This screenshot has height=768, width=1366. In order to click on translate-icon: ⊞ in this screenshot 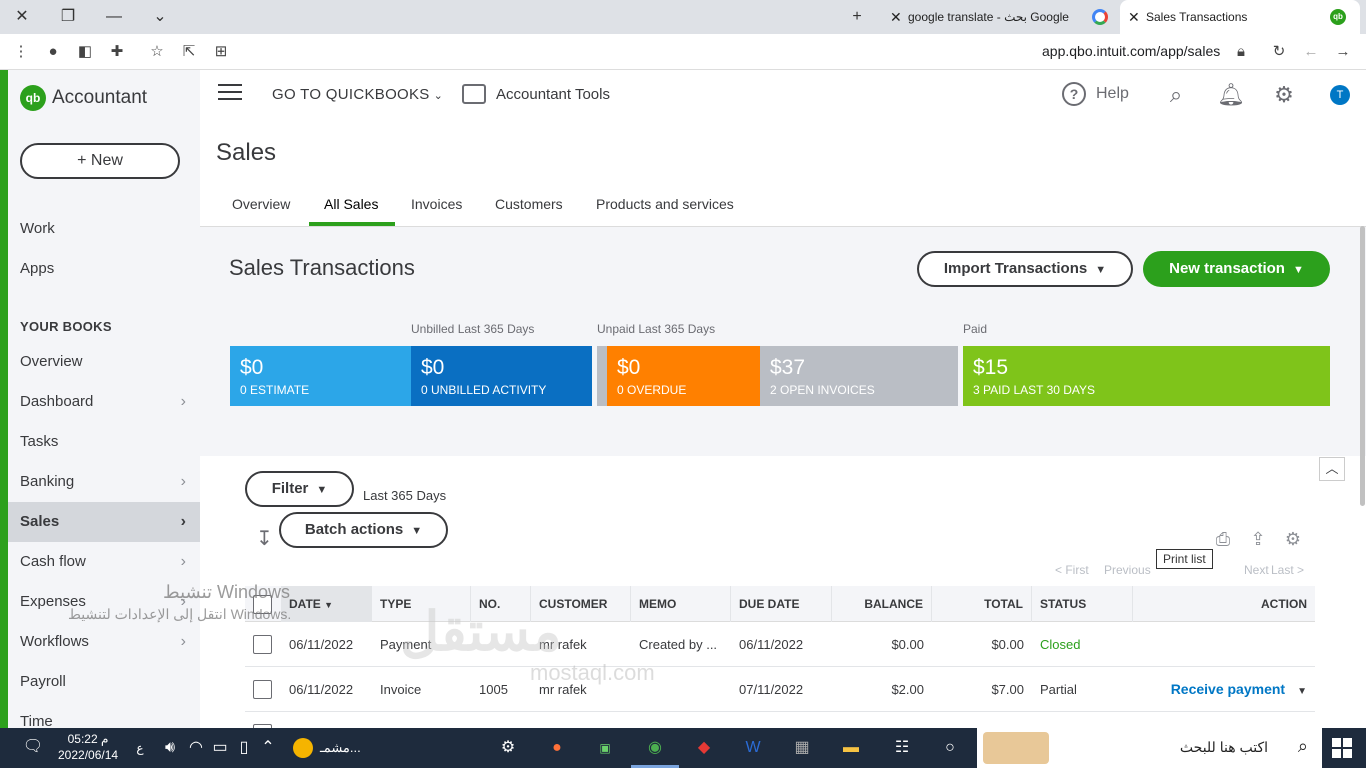, I will do `click(221, 52)`.